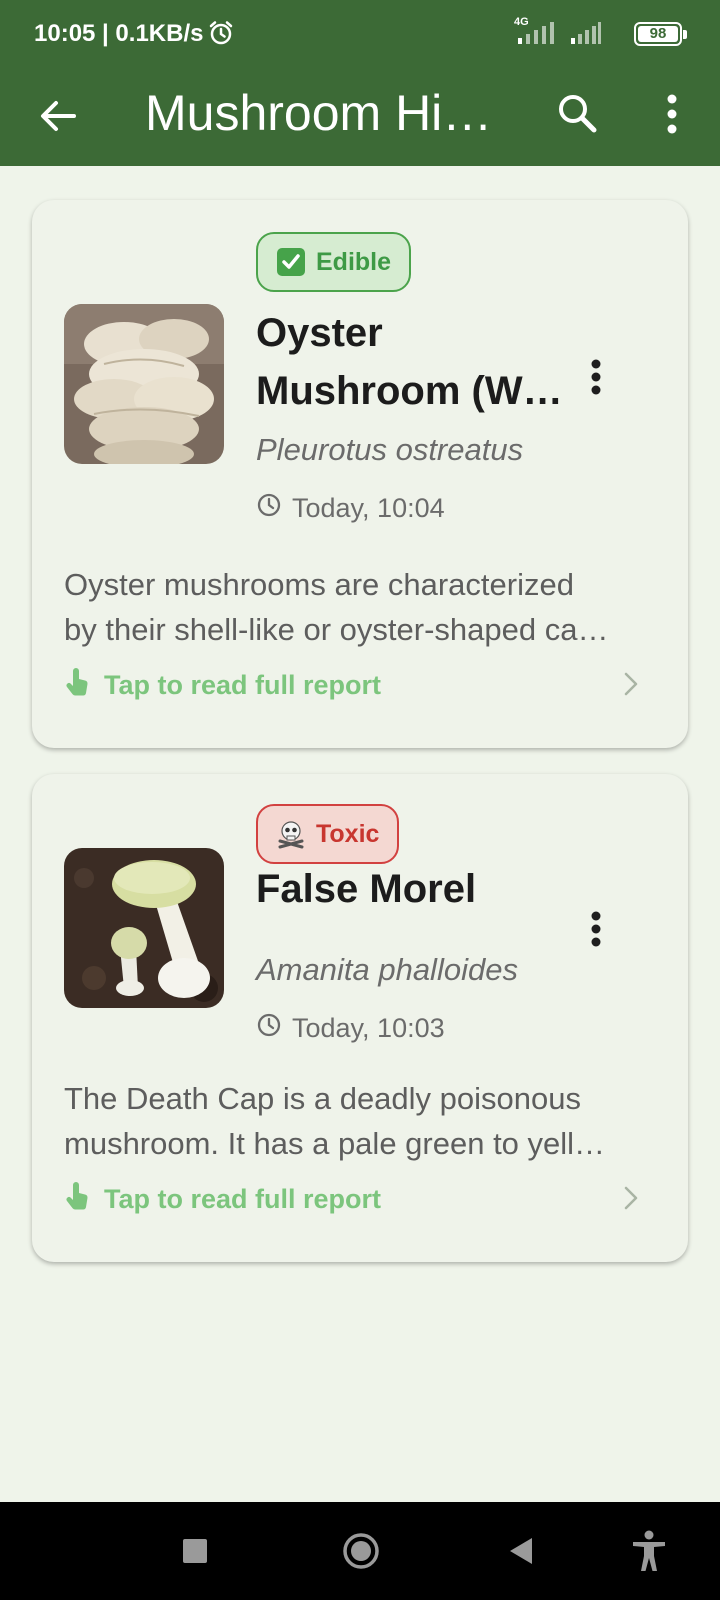  I want to click on battery-icon: 98, so click(660, 34).